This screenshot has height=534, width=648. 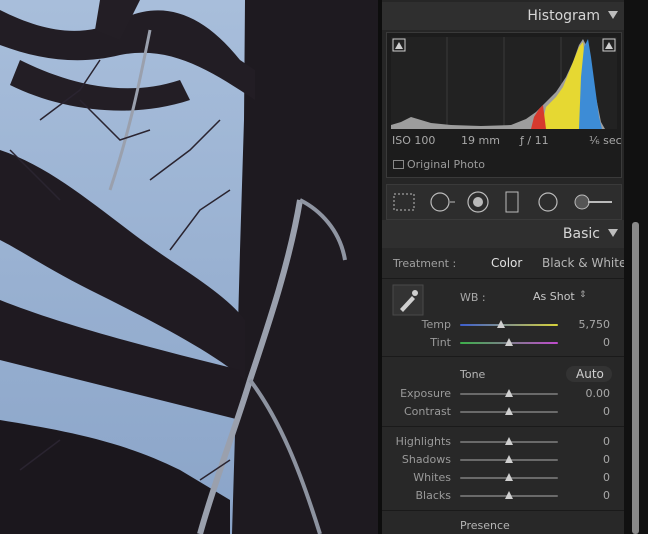 What do you see at coordinates (635, 378) in the screenshot?
I see `panel-scrollbar` at bounding box center [635, 378].